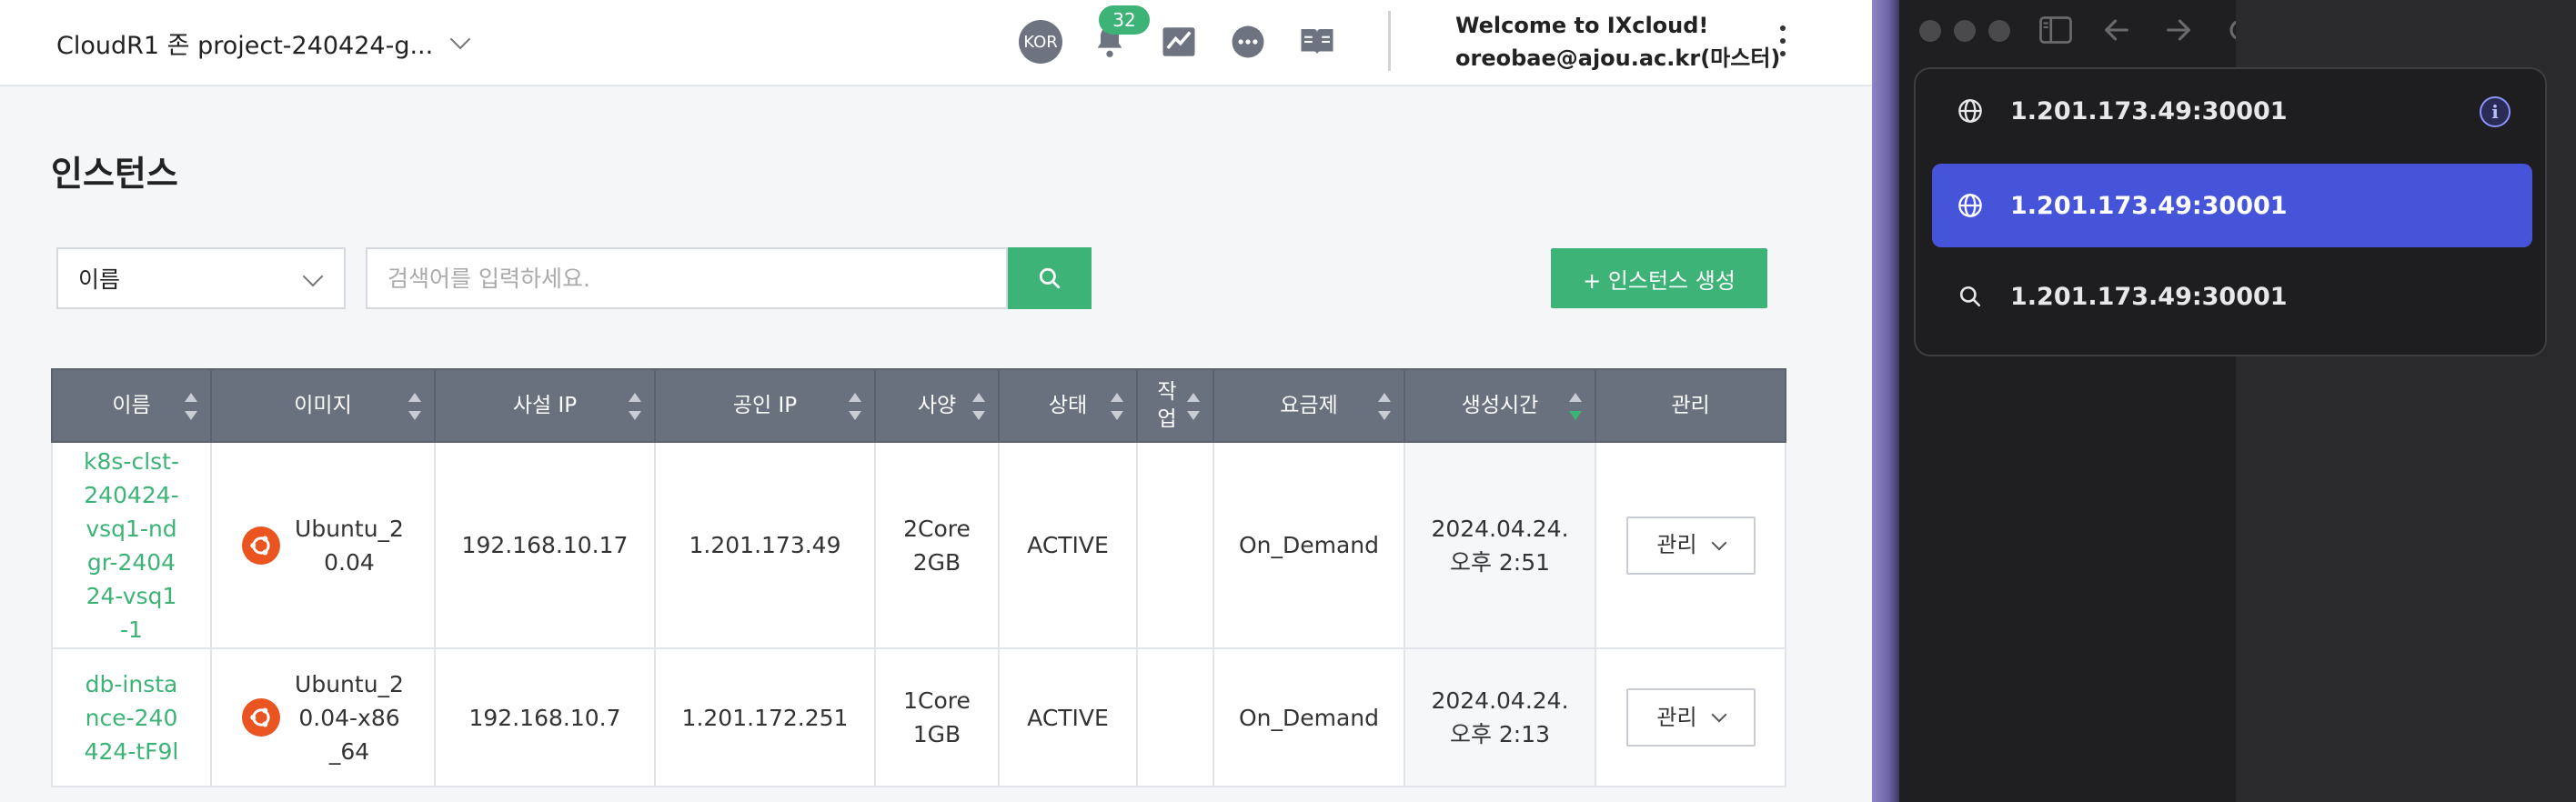  I want to click on image-cell: Ubuntu_20.04-x86_64, so click(323, 717).